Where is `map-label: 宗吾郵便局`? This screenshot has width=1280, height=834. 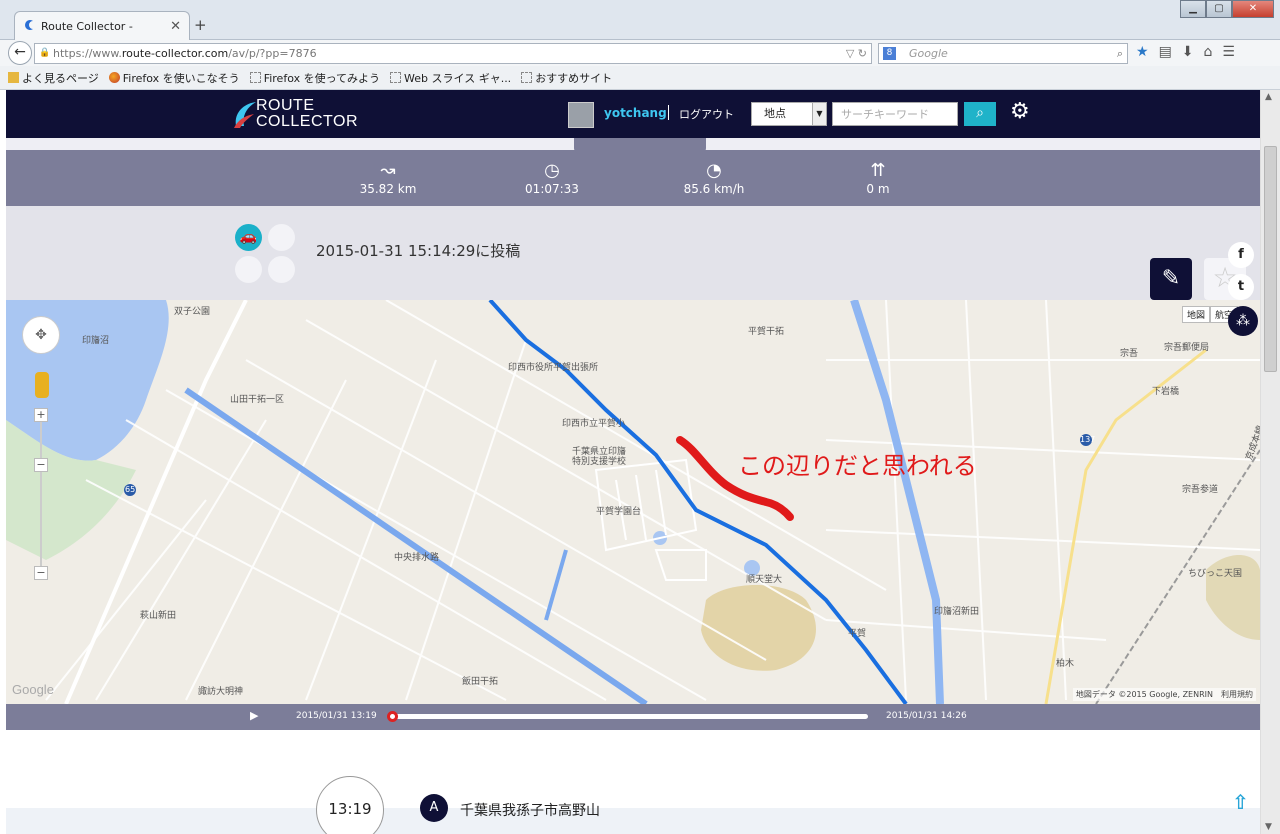 map-label: 宗吾郵便局 is located at coordinates (1187, 348).